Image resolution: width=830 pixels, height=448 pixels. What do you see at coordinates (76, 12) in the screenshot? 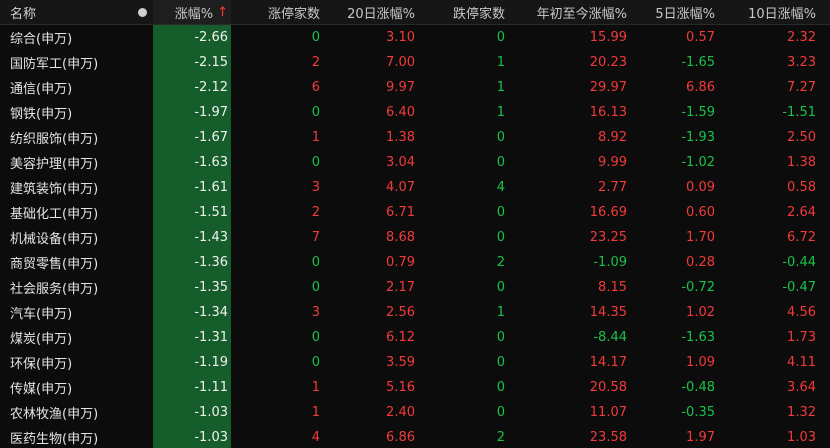
I see `header-name: 名称` at bounding box center [76, 12].